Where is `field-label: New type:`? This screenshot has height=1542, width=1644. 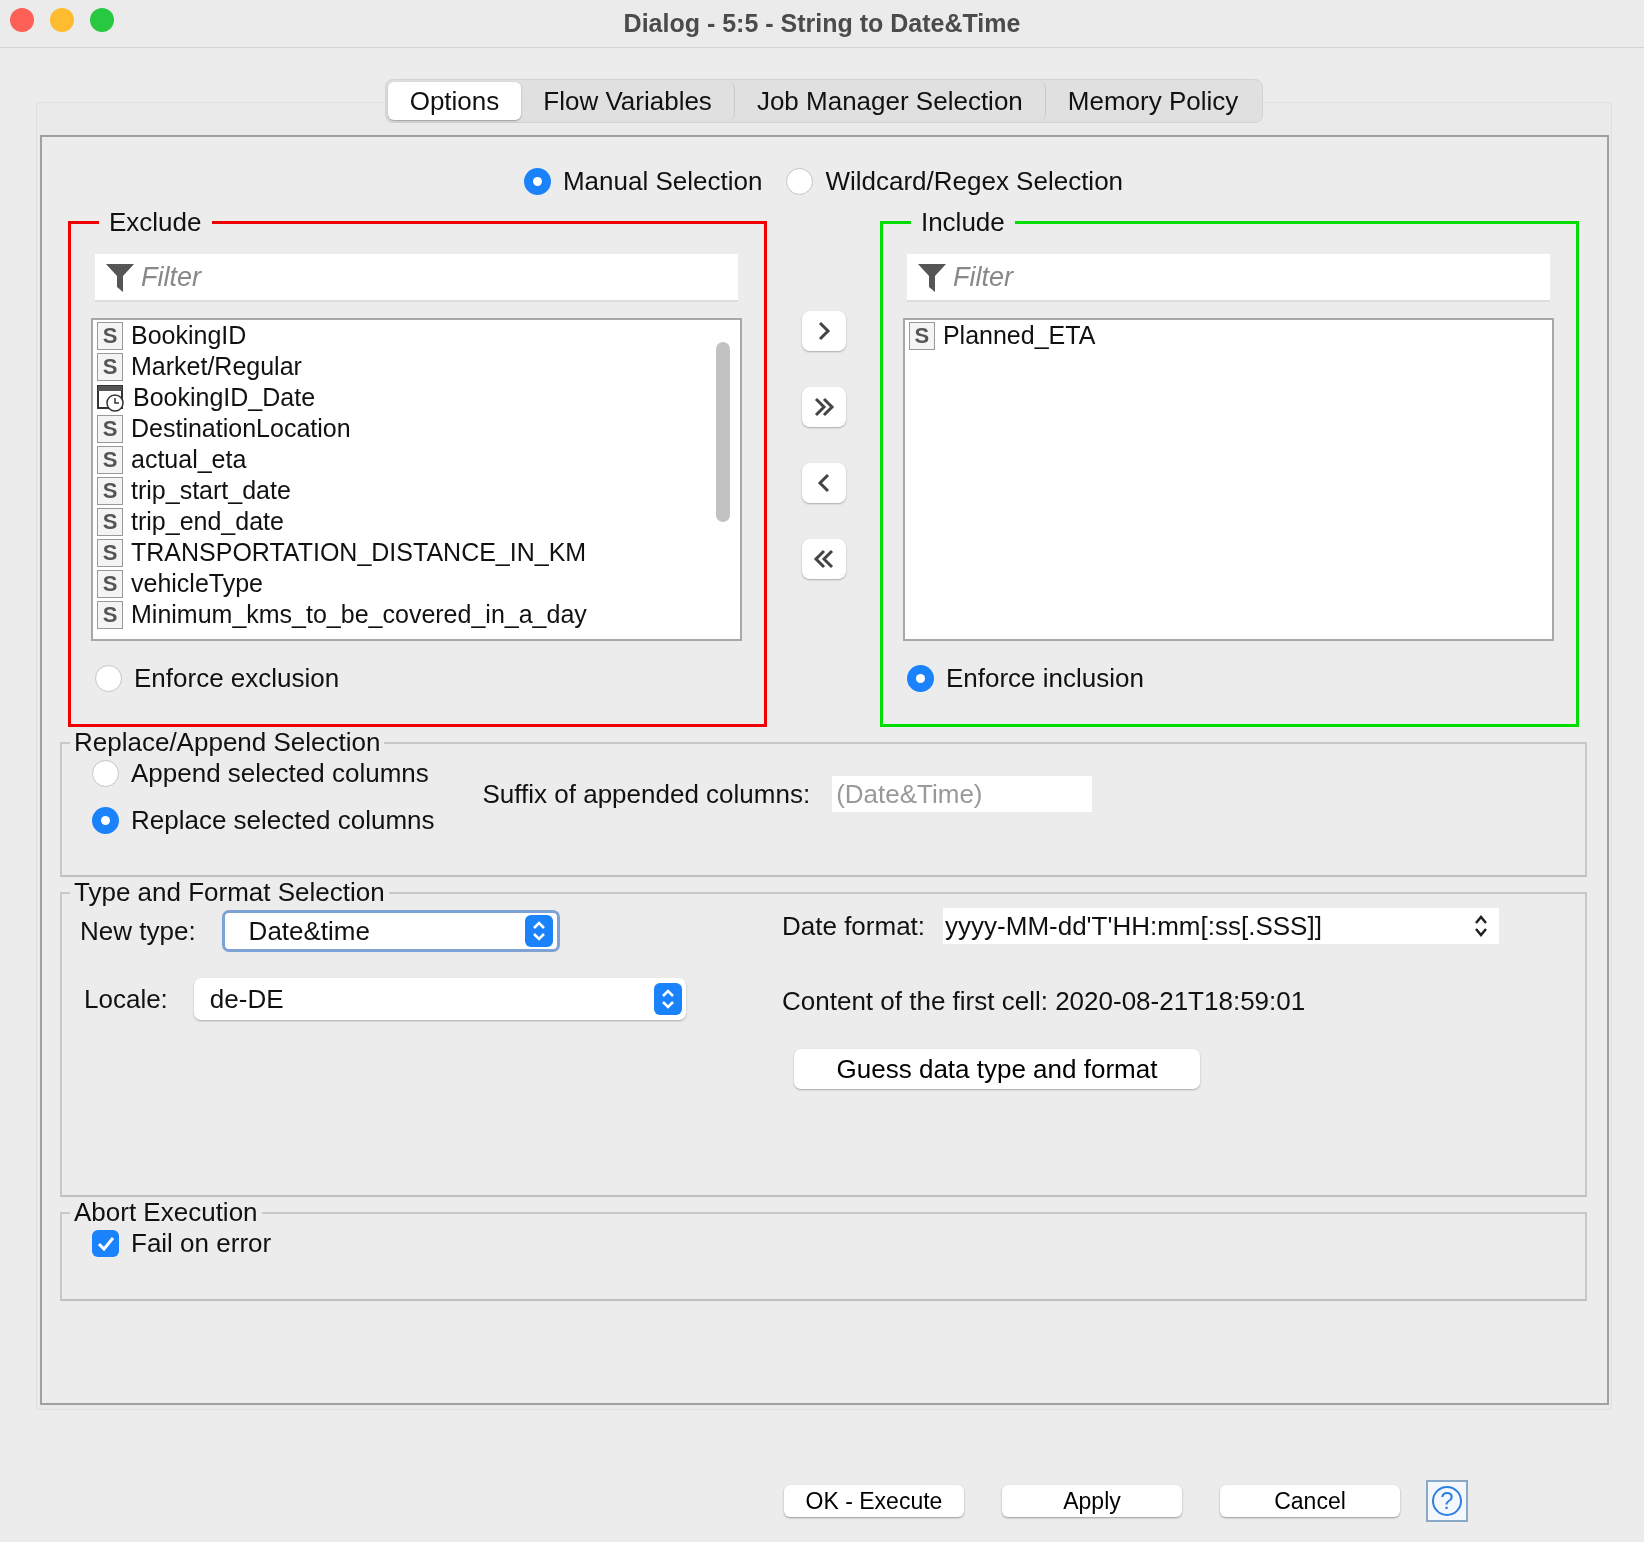 field-label: New type: is located at coordinates (138, 931).